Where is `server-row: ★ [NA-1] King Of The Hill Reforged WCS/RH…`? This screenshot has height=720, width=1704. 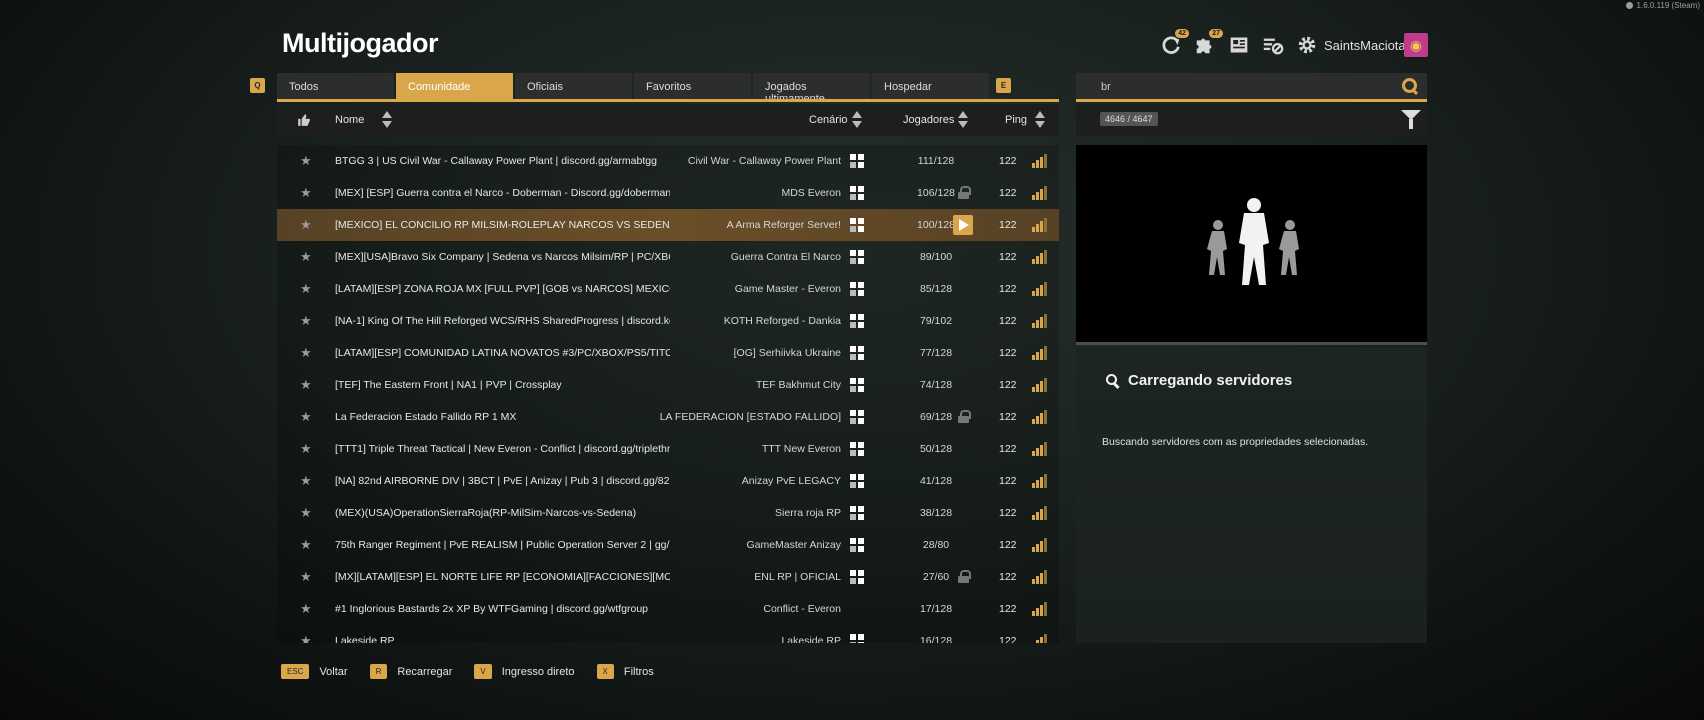 server-row: ★ [NA-1] King Of The Hill Reforged WCS/RH… is located at coordinates (668, 321).